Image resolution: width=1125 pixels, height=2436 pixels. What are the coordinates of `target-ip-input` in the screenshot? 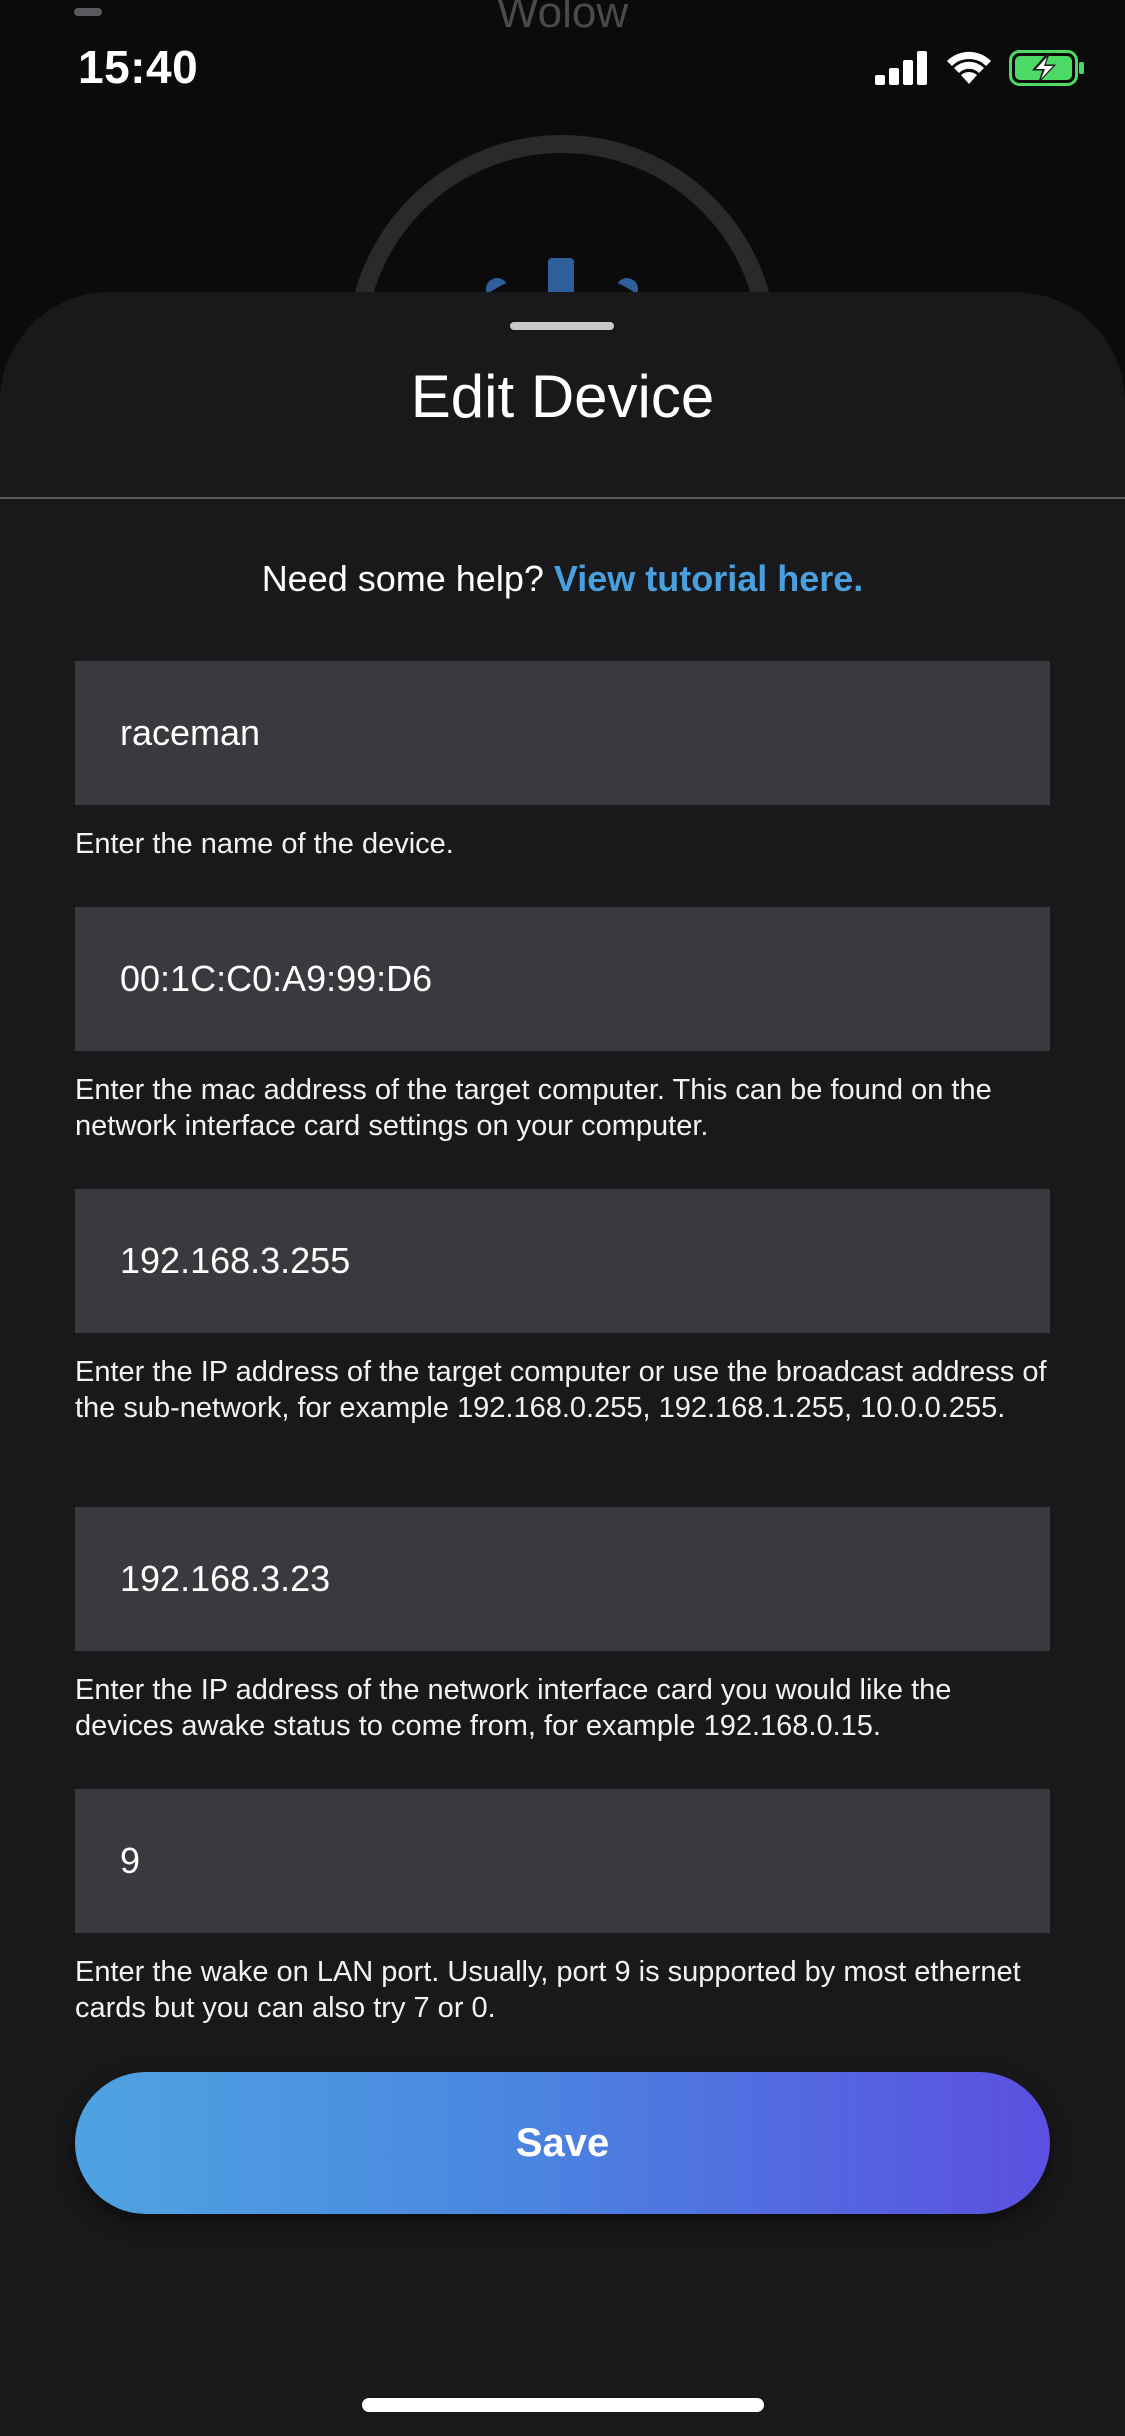 It's located at (585, 1261).